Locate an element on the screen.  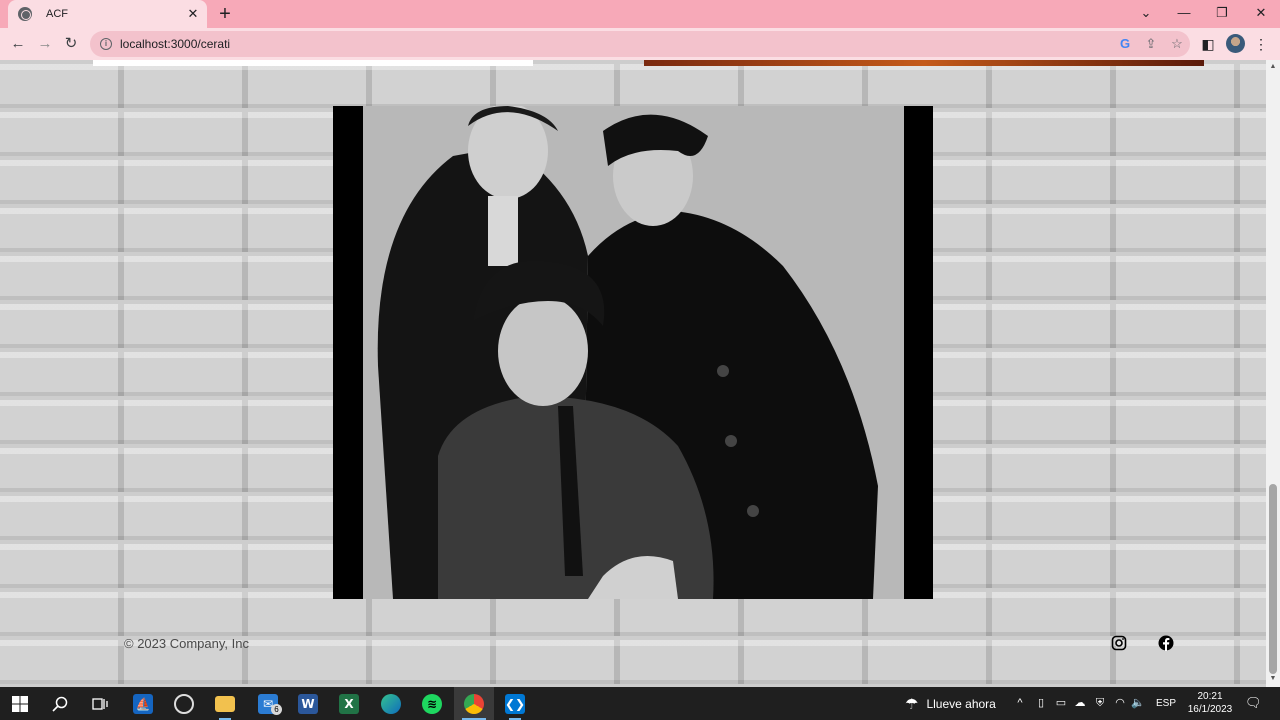
tab-title: ACF is located at coordinates (57, 14).